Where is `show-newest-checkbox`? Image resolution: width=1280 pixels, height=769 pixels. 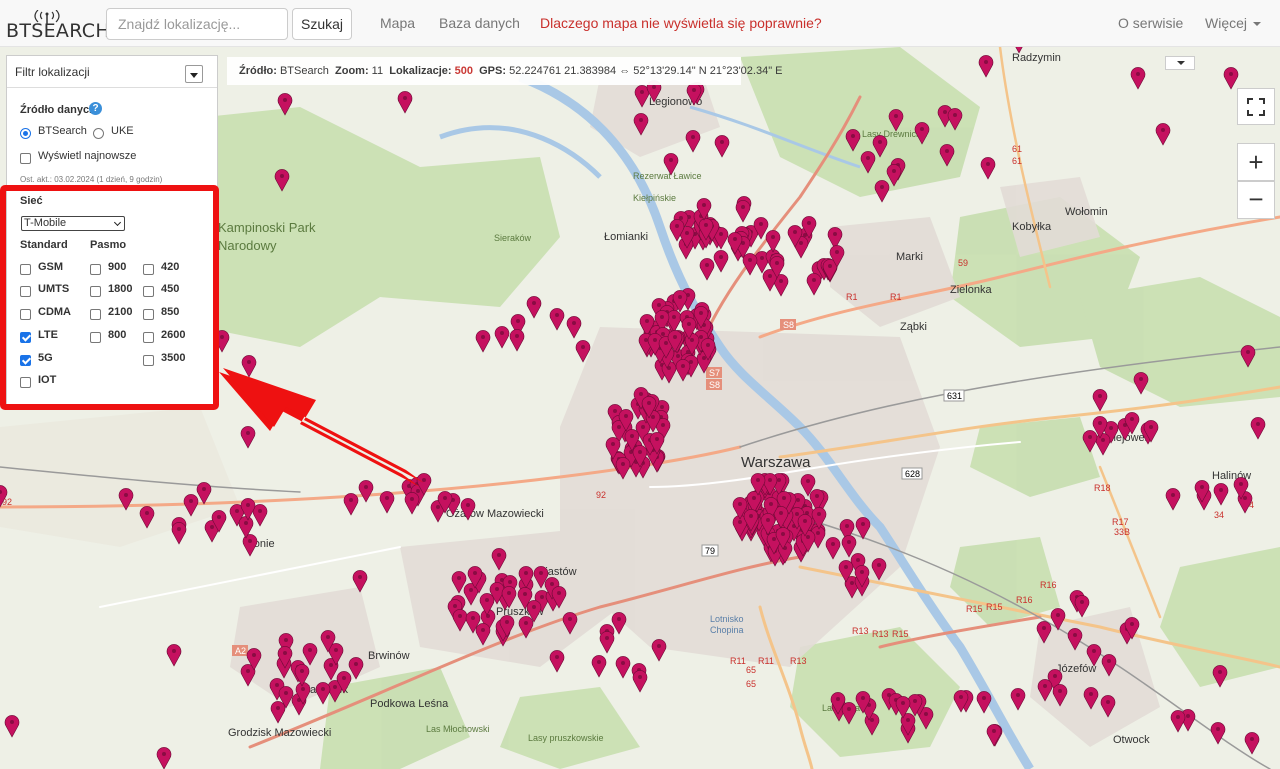
show-newest-checkbox is located at coordinates (25, 158).